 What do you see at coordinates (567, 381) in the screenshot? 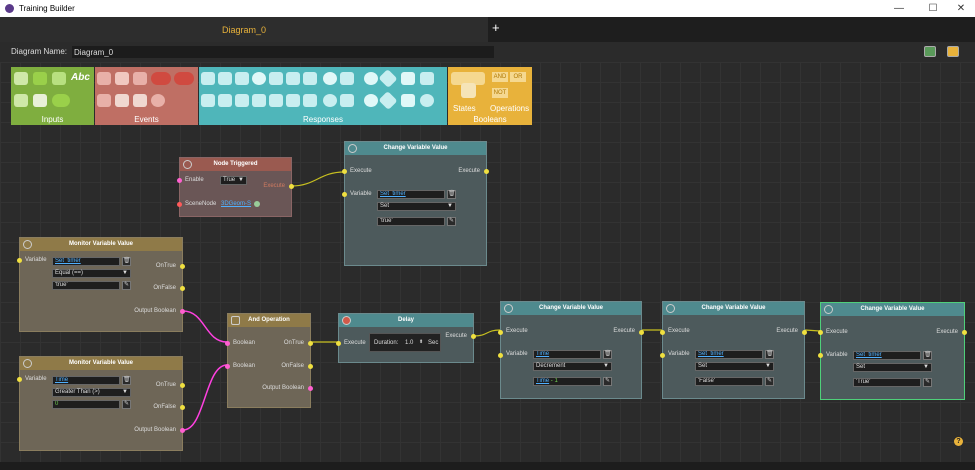
I see `value-field: Time - 1` at bounding box center [567, 381].